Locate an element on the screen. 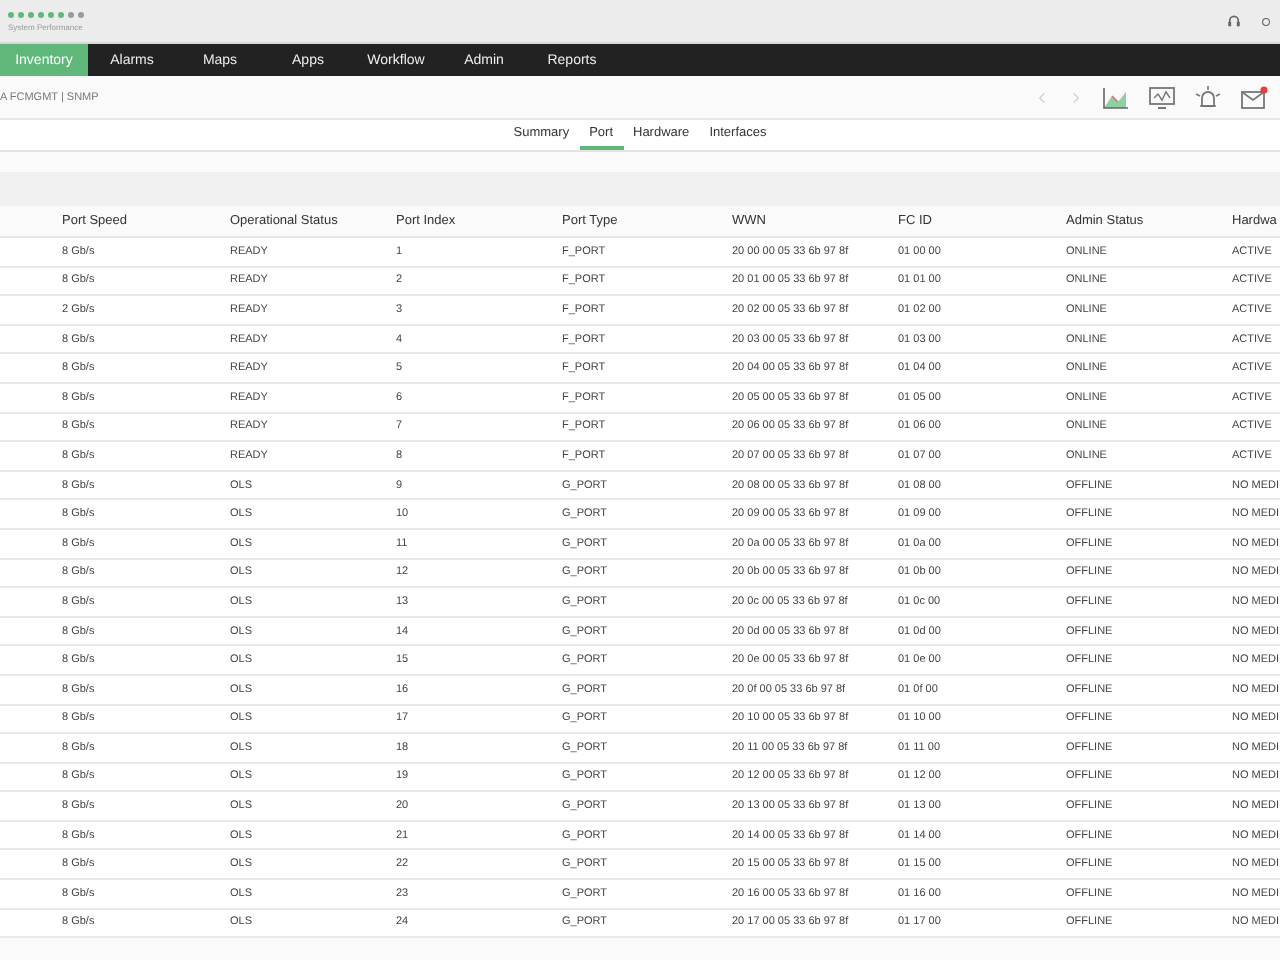 The height and width of the screenshot is (960, 1280). monitor-icon is located at coordinates (1162, 97).